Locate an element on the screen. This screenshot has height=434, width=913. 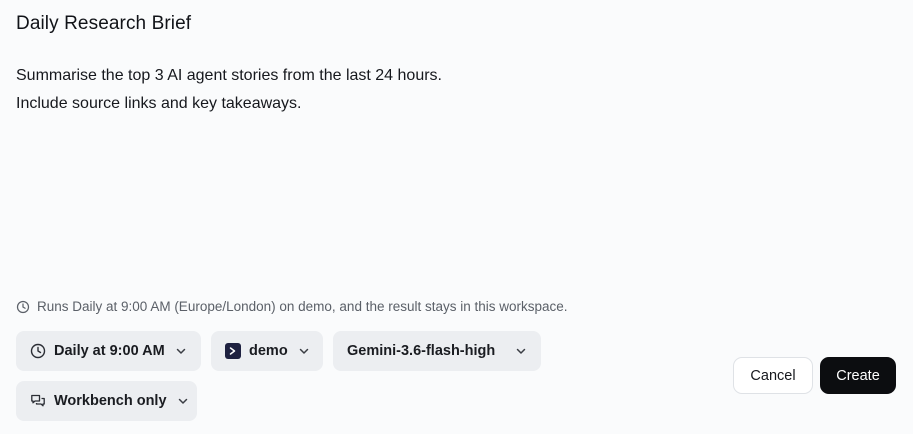
schedule-dropdown-label: Daily at 9:00 AM is located at coordinates (109, 351).